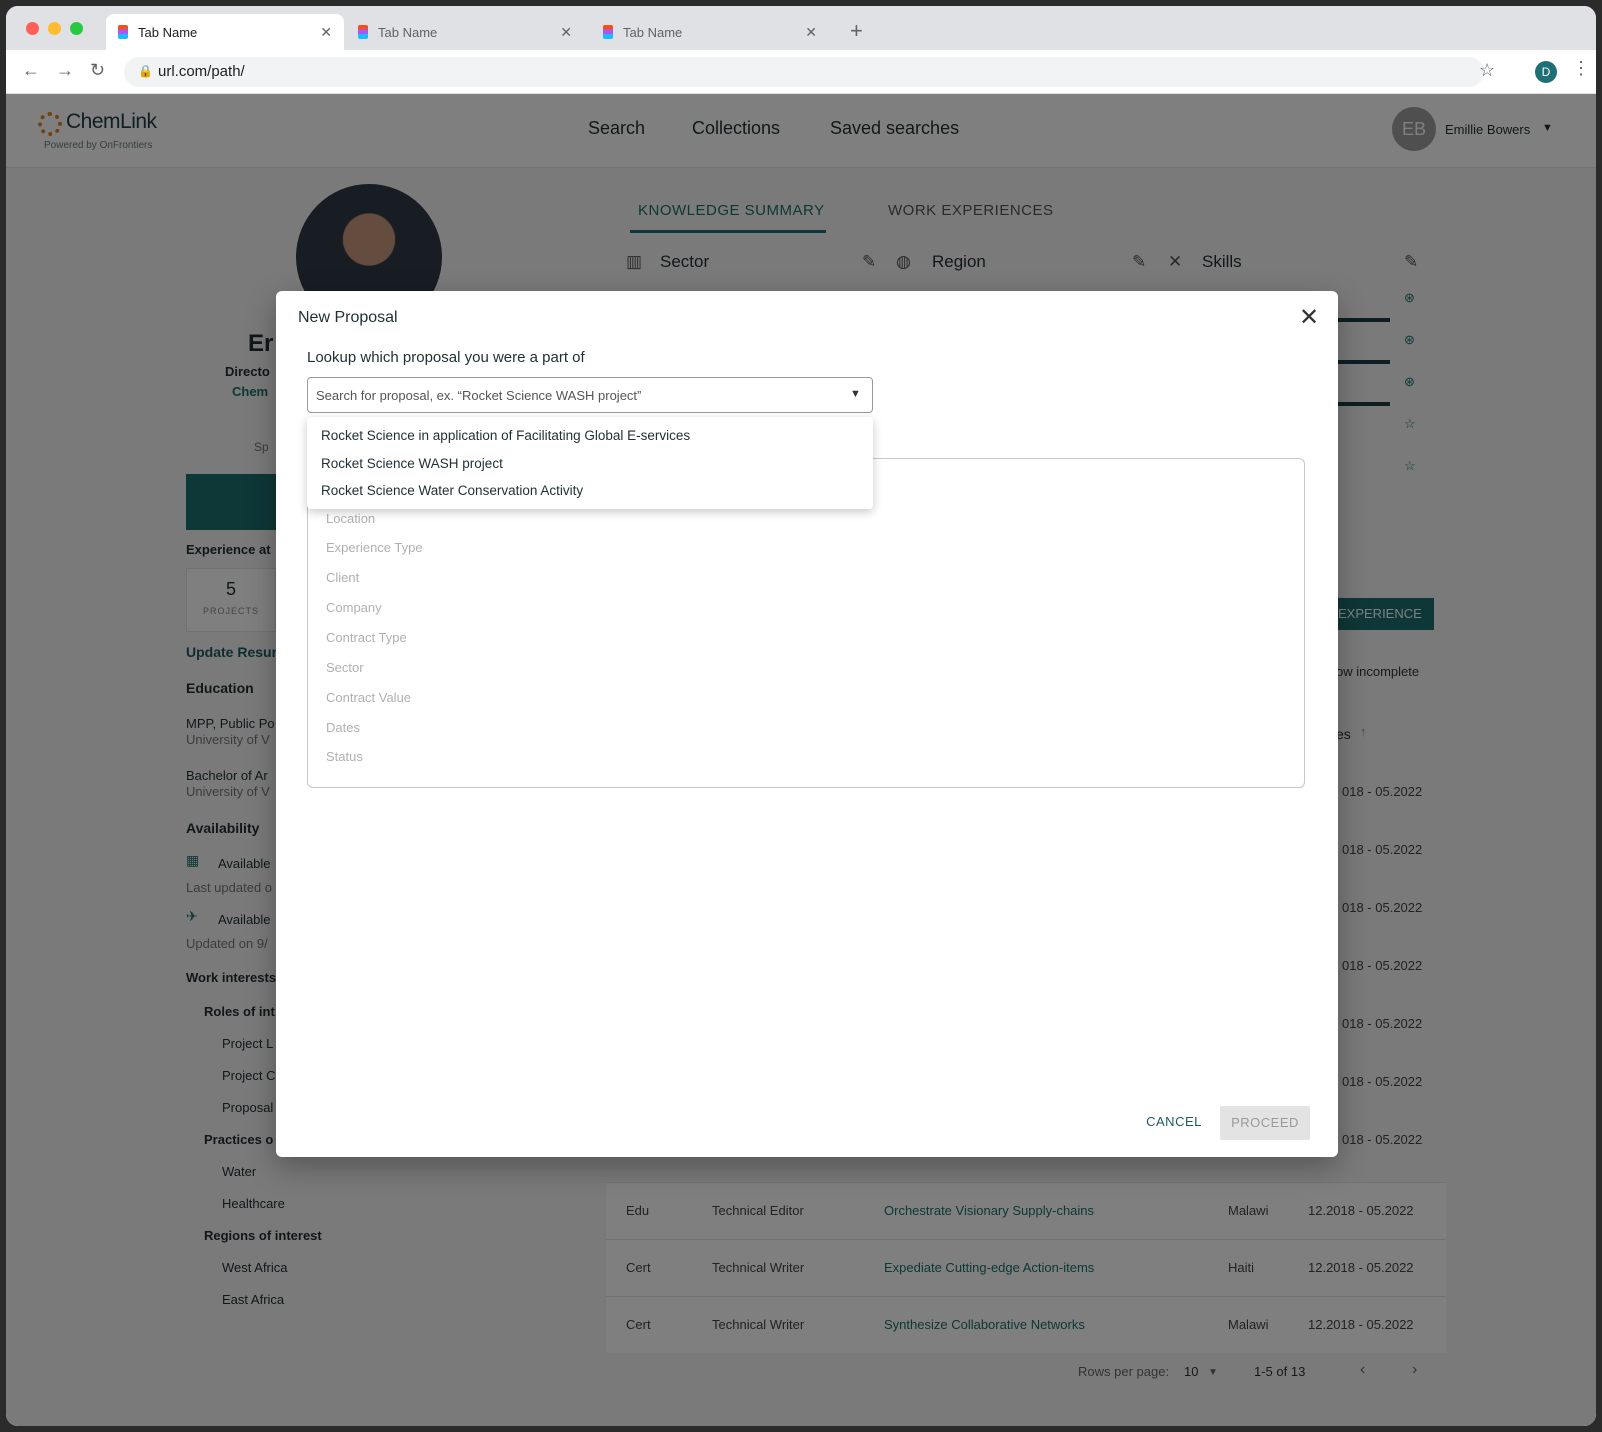 Image resolution: width=1602 pixels, height=1432 pixels. I want to click on forward-arrow-icon: →, so click(65, 70).